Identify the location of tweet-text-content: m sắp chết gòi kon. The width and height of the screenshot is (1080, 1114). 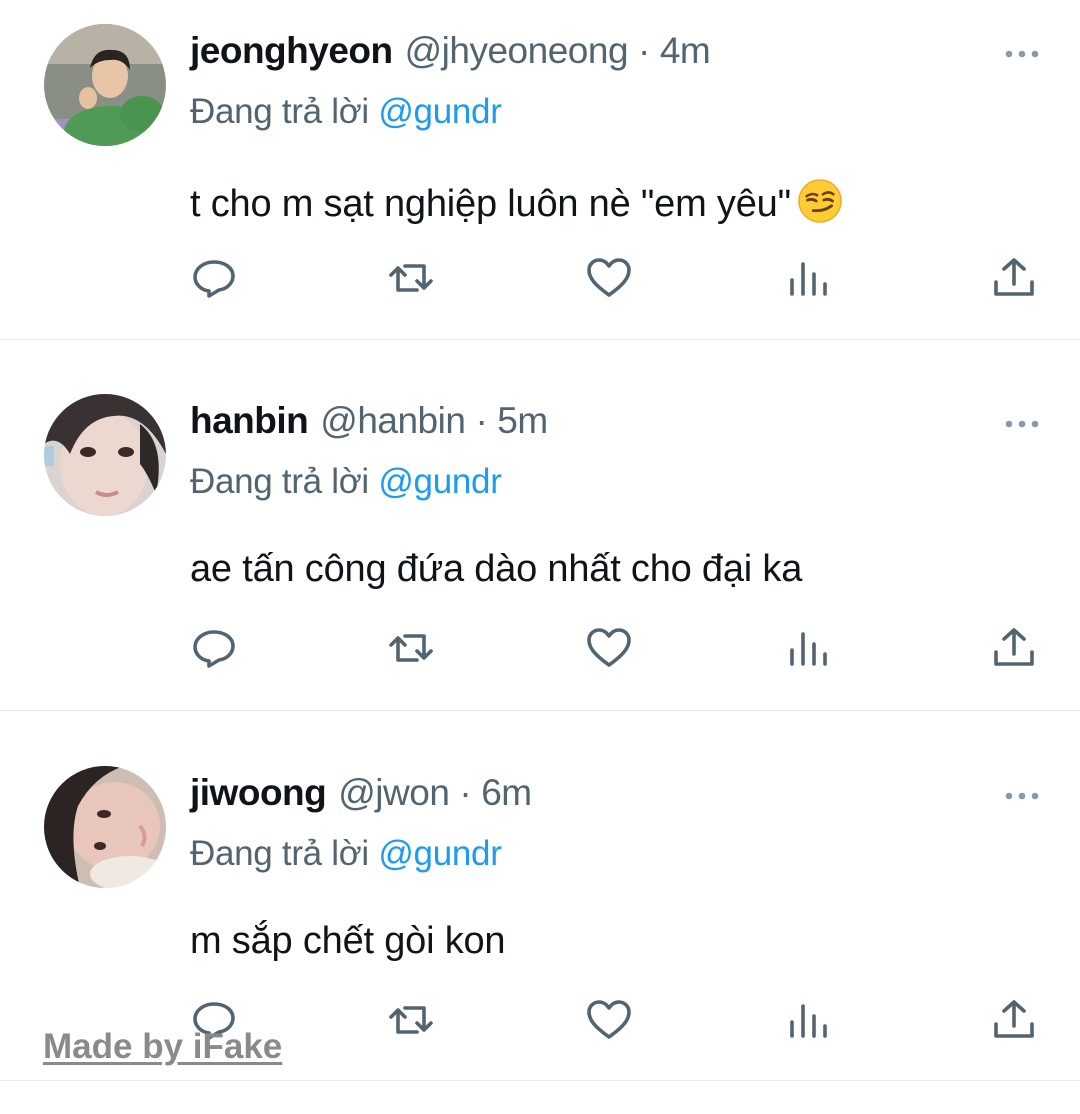
(348, 941).